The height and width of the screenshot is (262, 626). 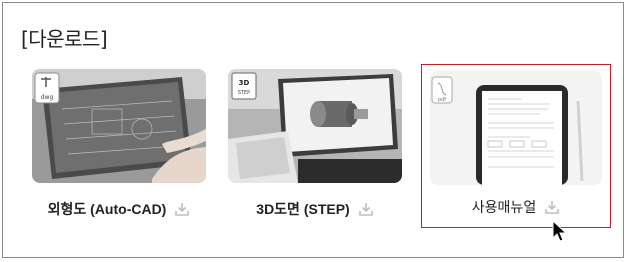 What do you see at coordinates (244, 93) in the screenshot?
I see `step-badge-bottom: STEP` at bounding box center [244, 93].